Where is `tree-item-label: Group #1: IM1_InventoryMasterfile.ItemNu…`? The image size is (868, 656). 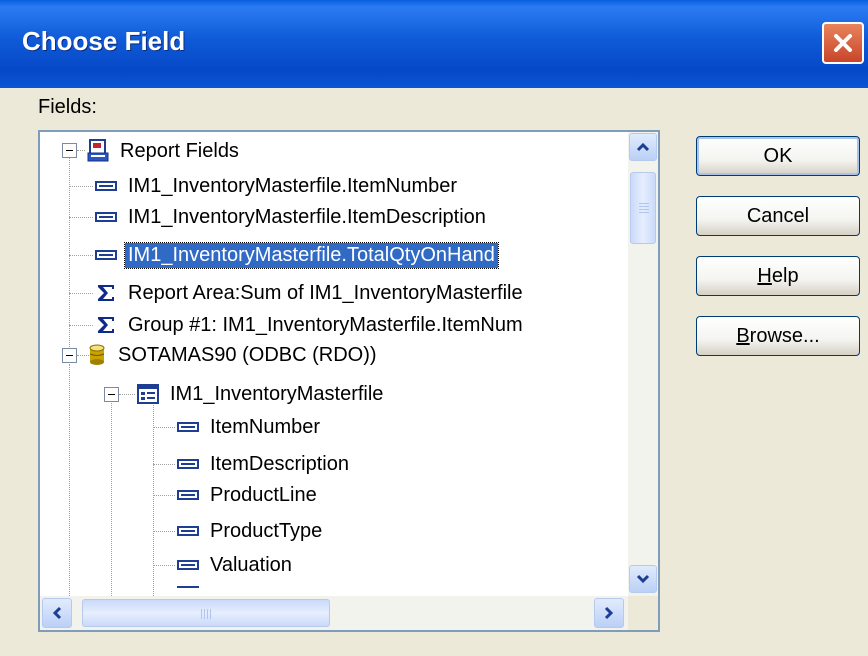 tree-item-label: Group #1: IM1_InventoryMasterfile.ItemNu… is located at coordinates (325, 324).